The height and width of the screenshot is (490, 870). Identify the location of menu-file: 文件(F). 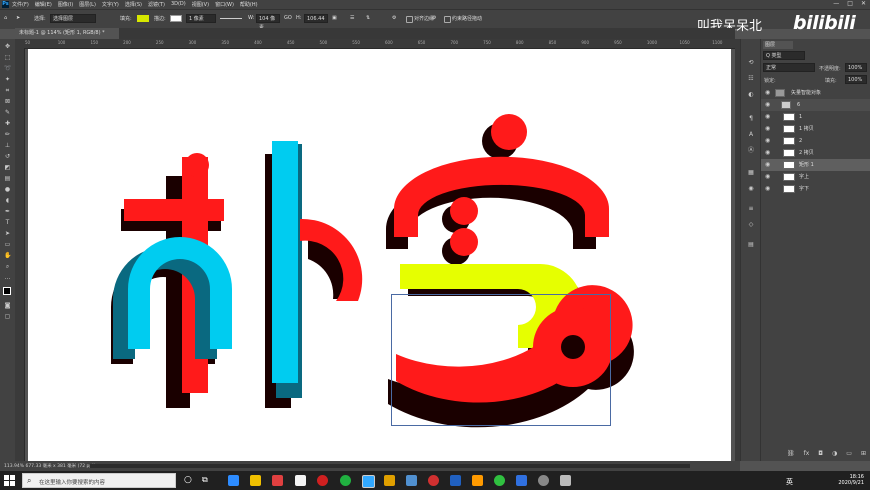
(20, 4).